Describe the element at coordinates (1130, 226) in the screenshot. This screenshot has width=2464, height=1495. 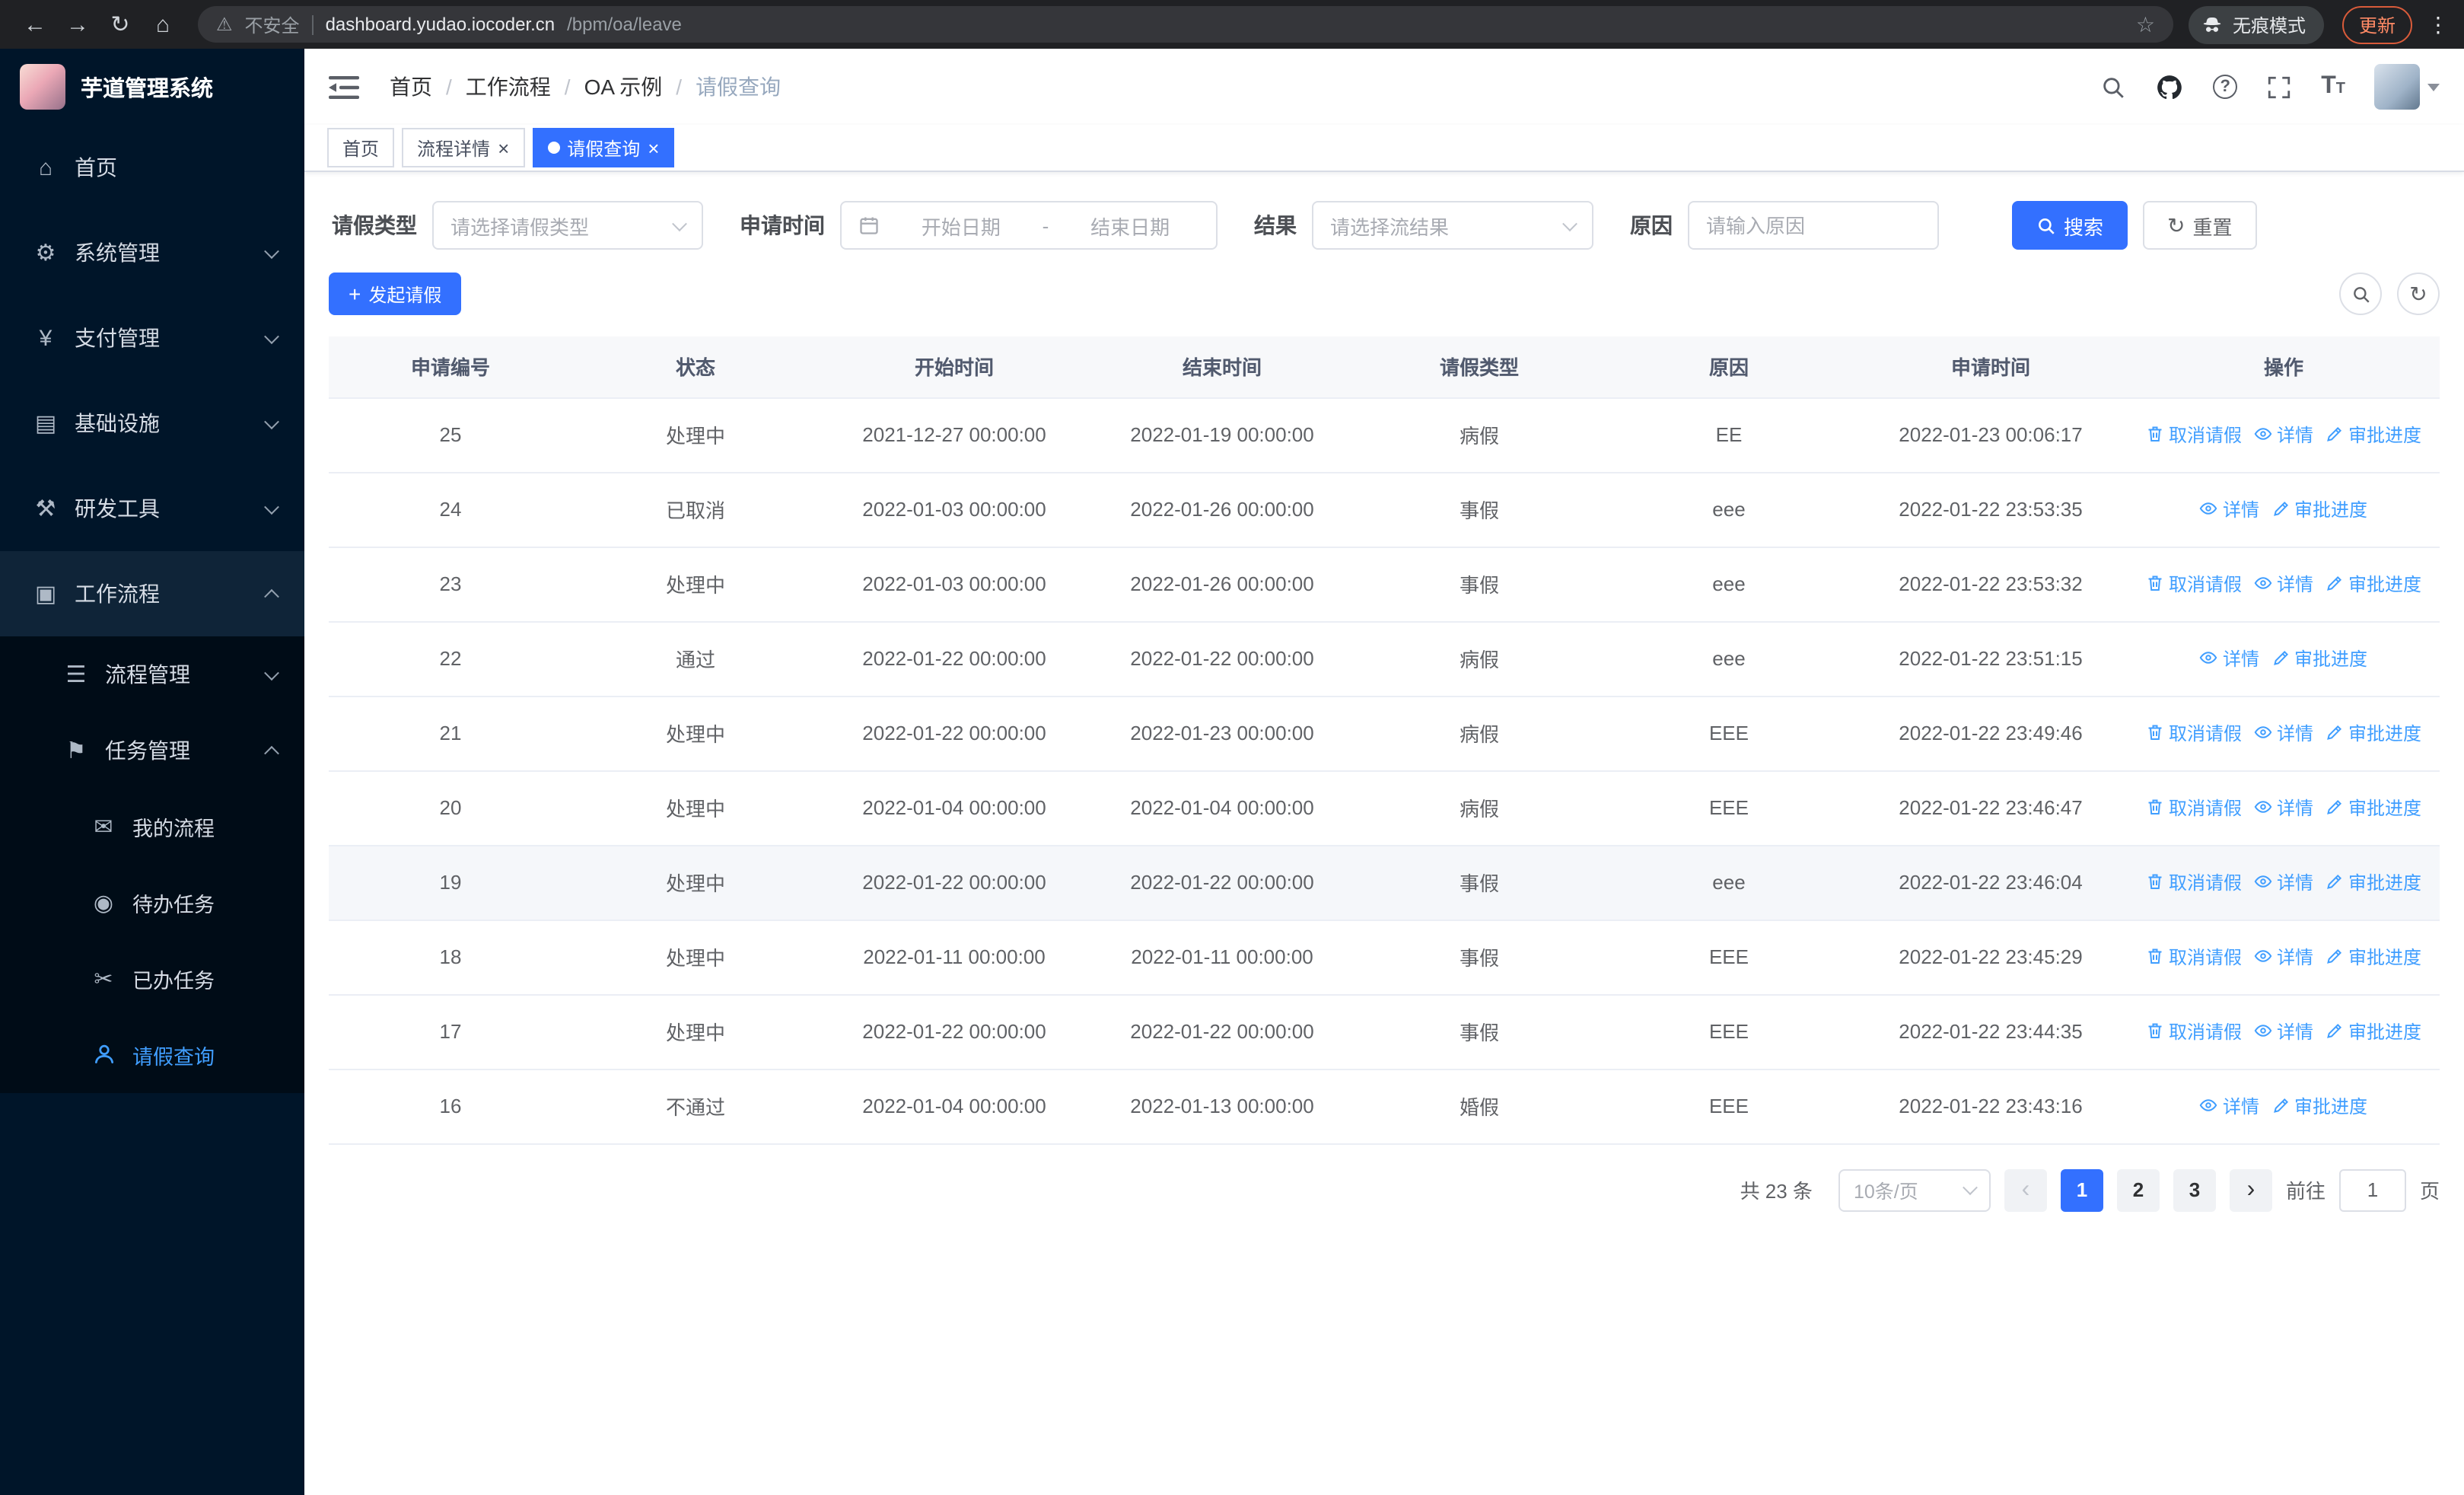
I see `end-date-placeholder: 结束日期` at that location.